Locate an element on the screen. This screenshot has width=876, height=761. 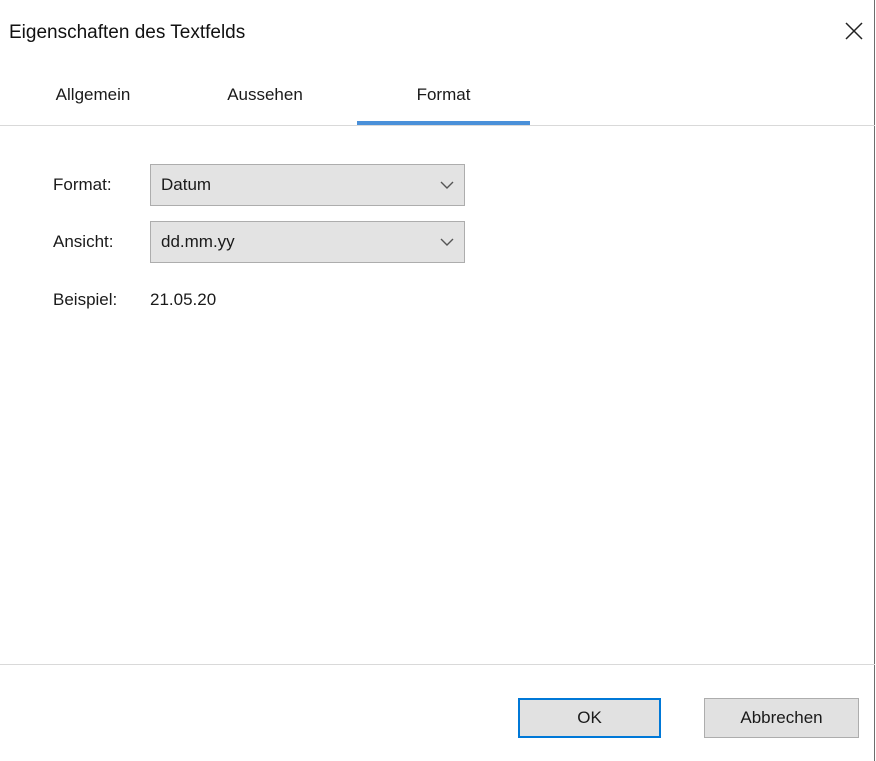
close-icon is located at coordinates (854, 31).